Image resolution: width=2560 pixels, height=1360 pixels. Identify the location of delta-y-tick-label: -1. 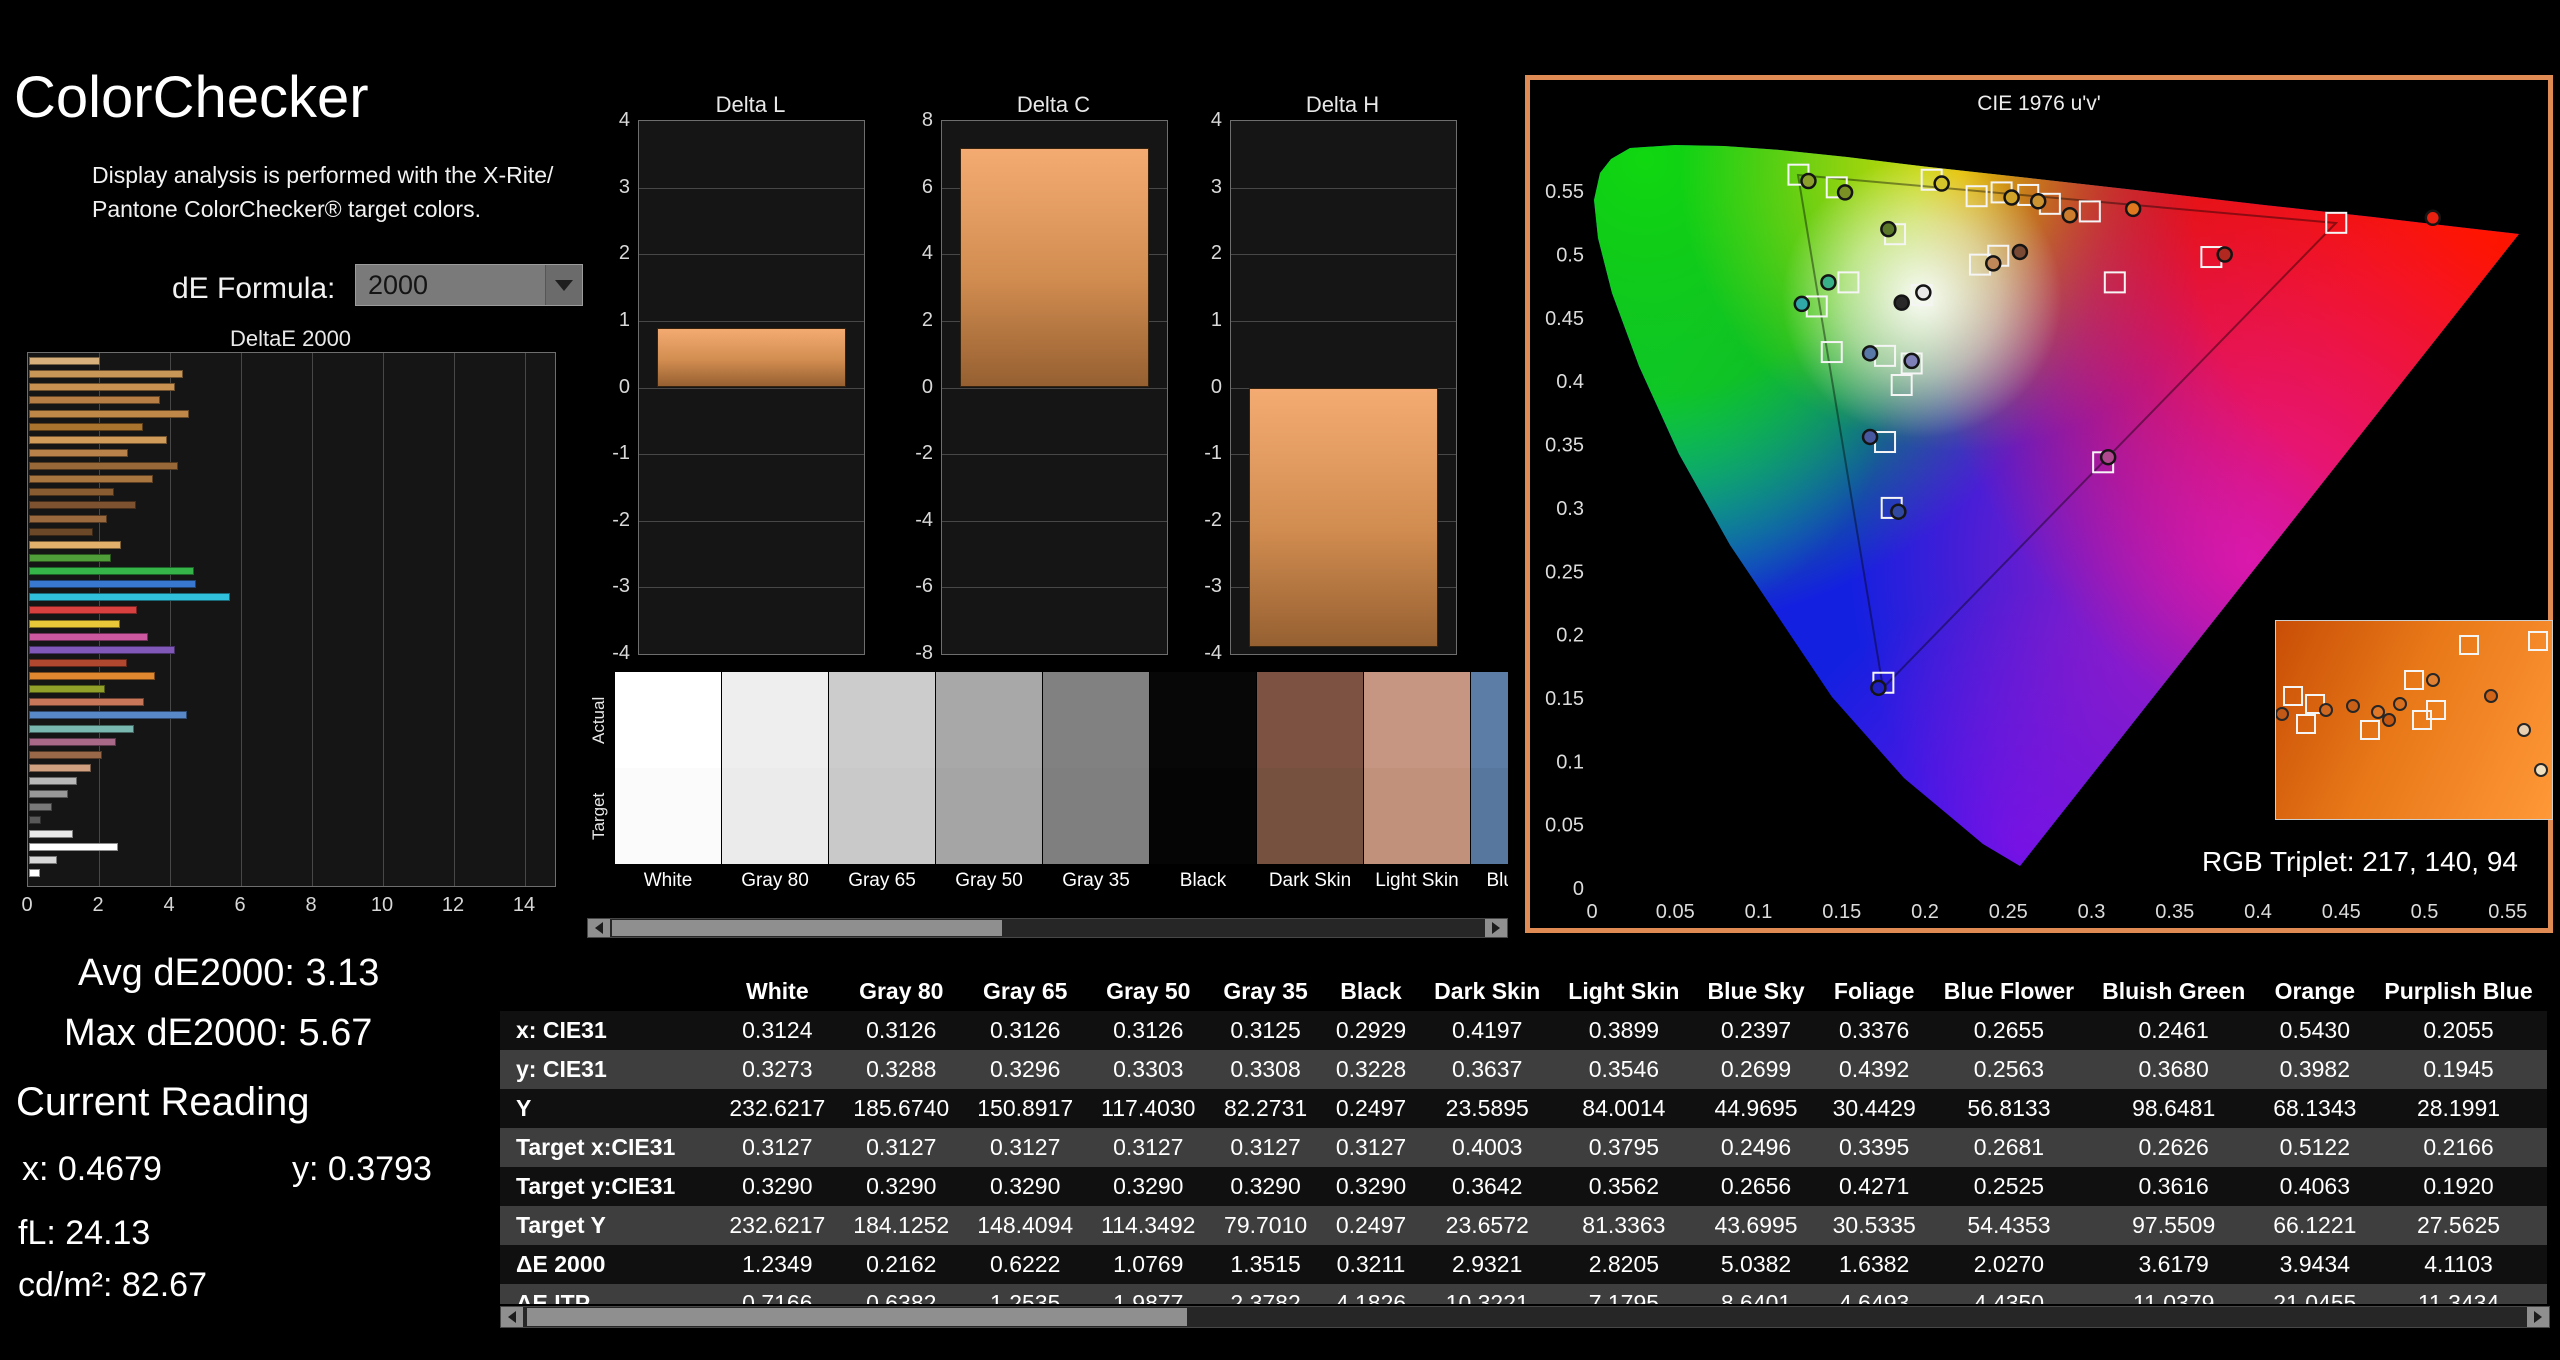
(621, 453).